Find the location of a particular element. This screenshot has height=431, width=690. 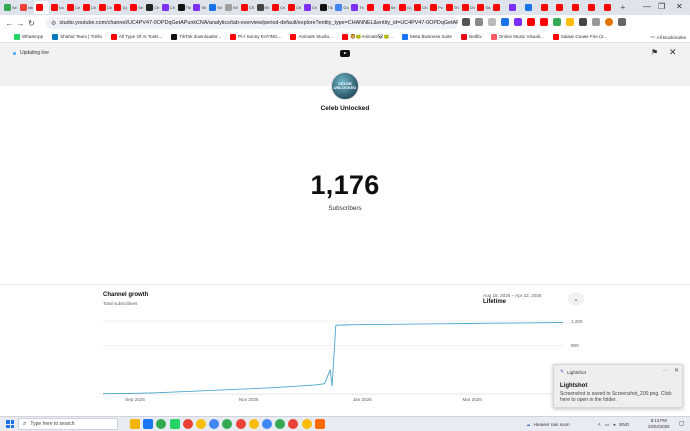

back-arrow-icon: ← is located at coordinates (9, 23).